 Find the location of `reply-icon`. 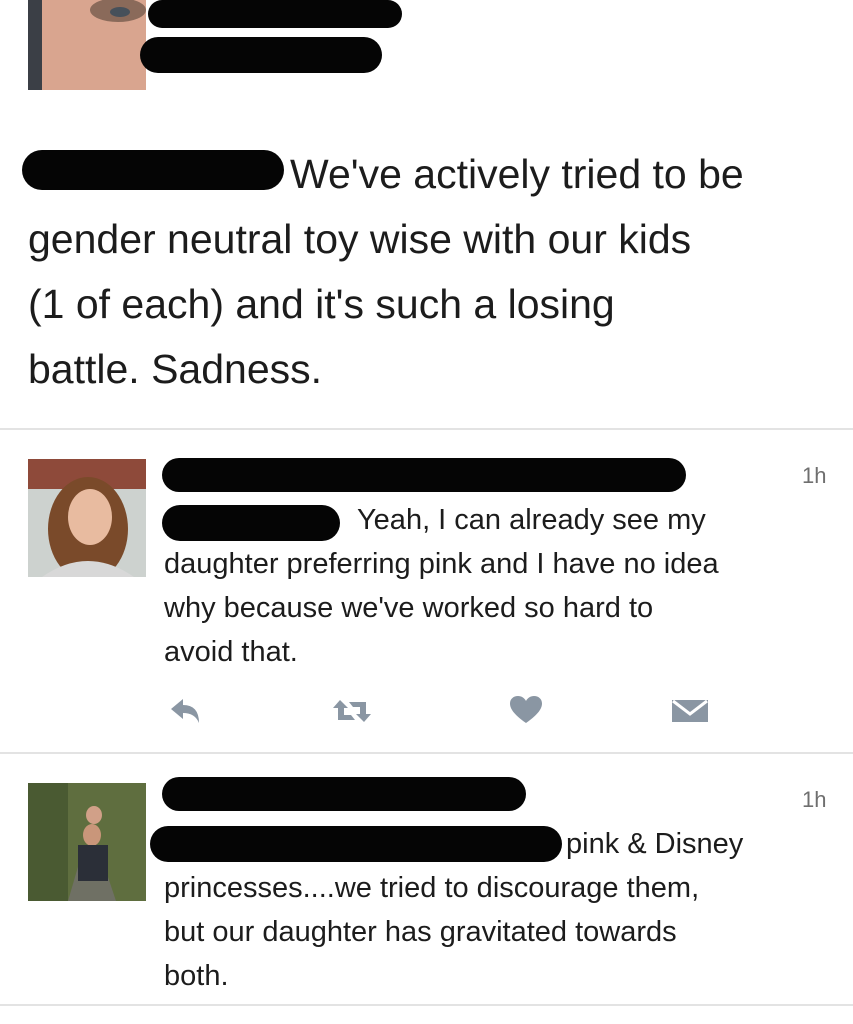

reply-icon is located at coordinates (185, 711).